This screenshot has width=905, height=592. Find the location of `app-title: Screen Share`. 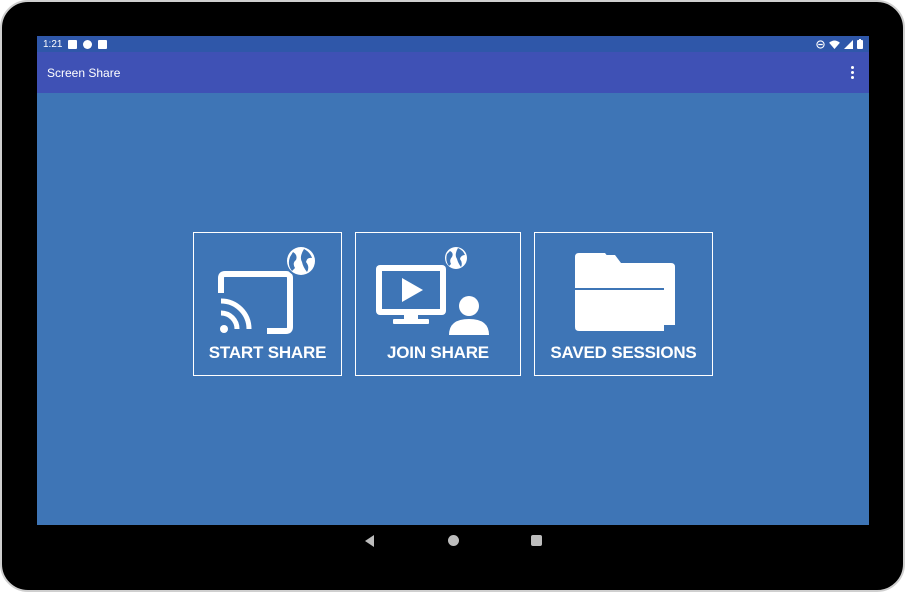

app-title: Screen Share is located at coordinates (84, 72).